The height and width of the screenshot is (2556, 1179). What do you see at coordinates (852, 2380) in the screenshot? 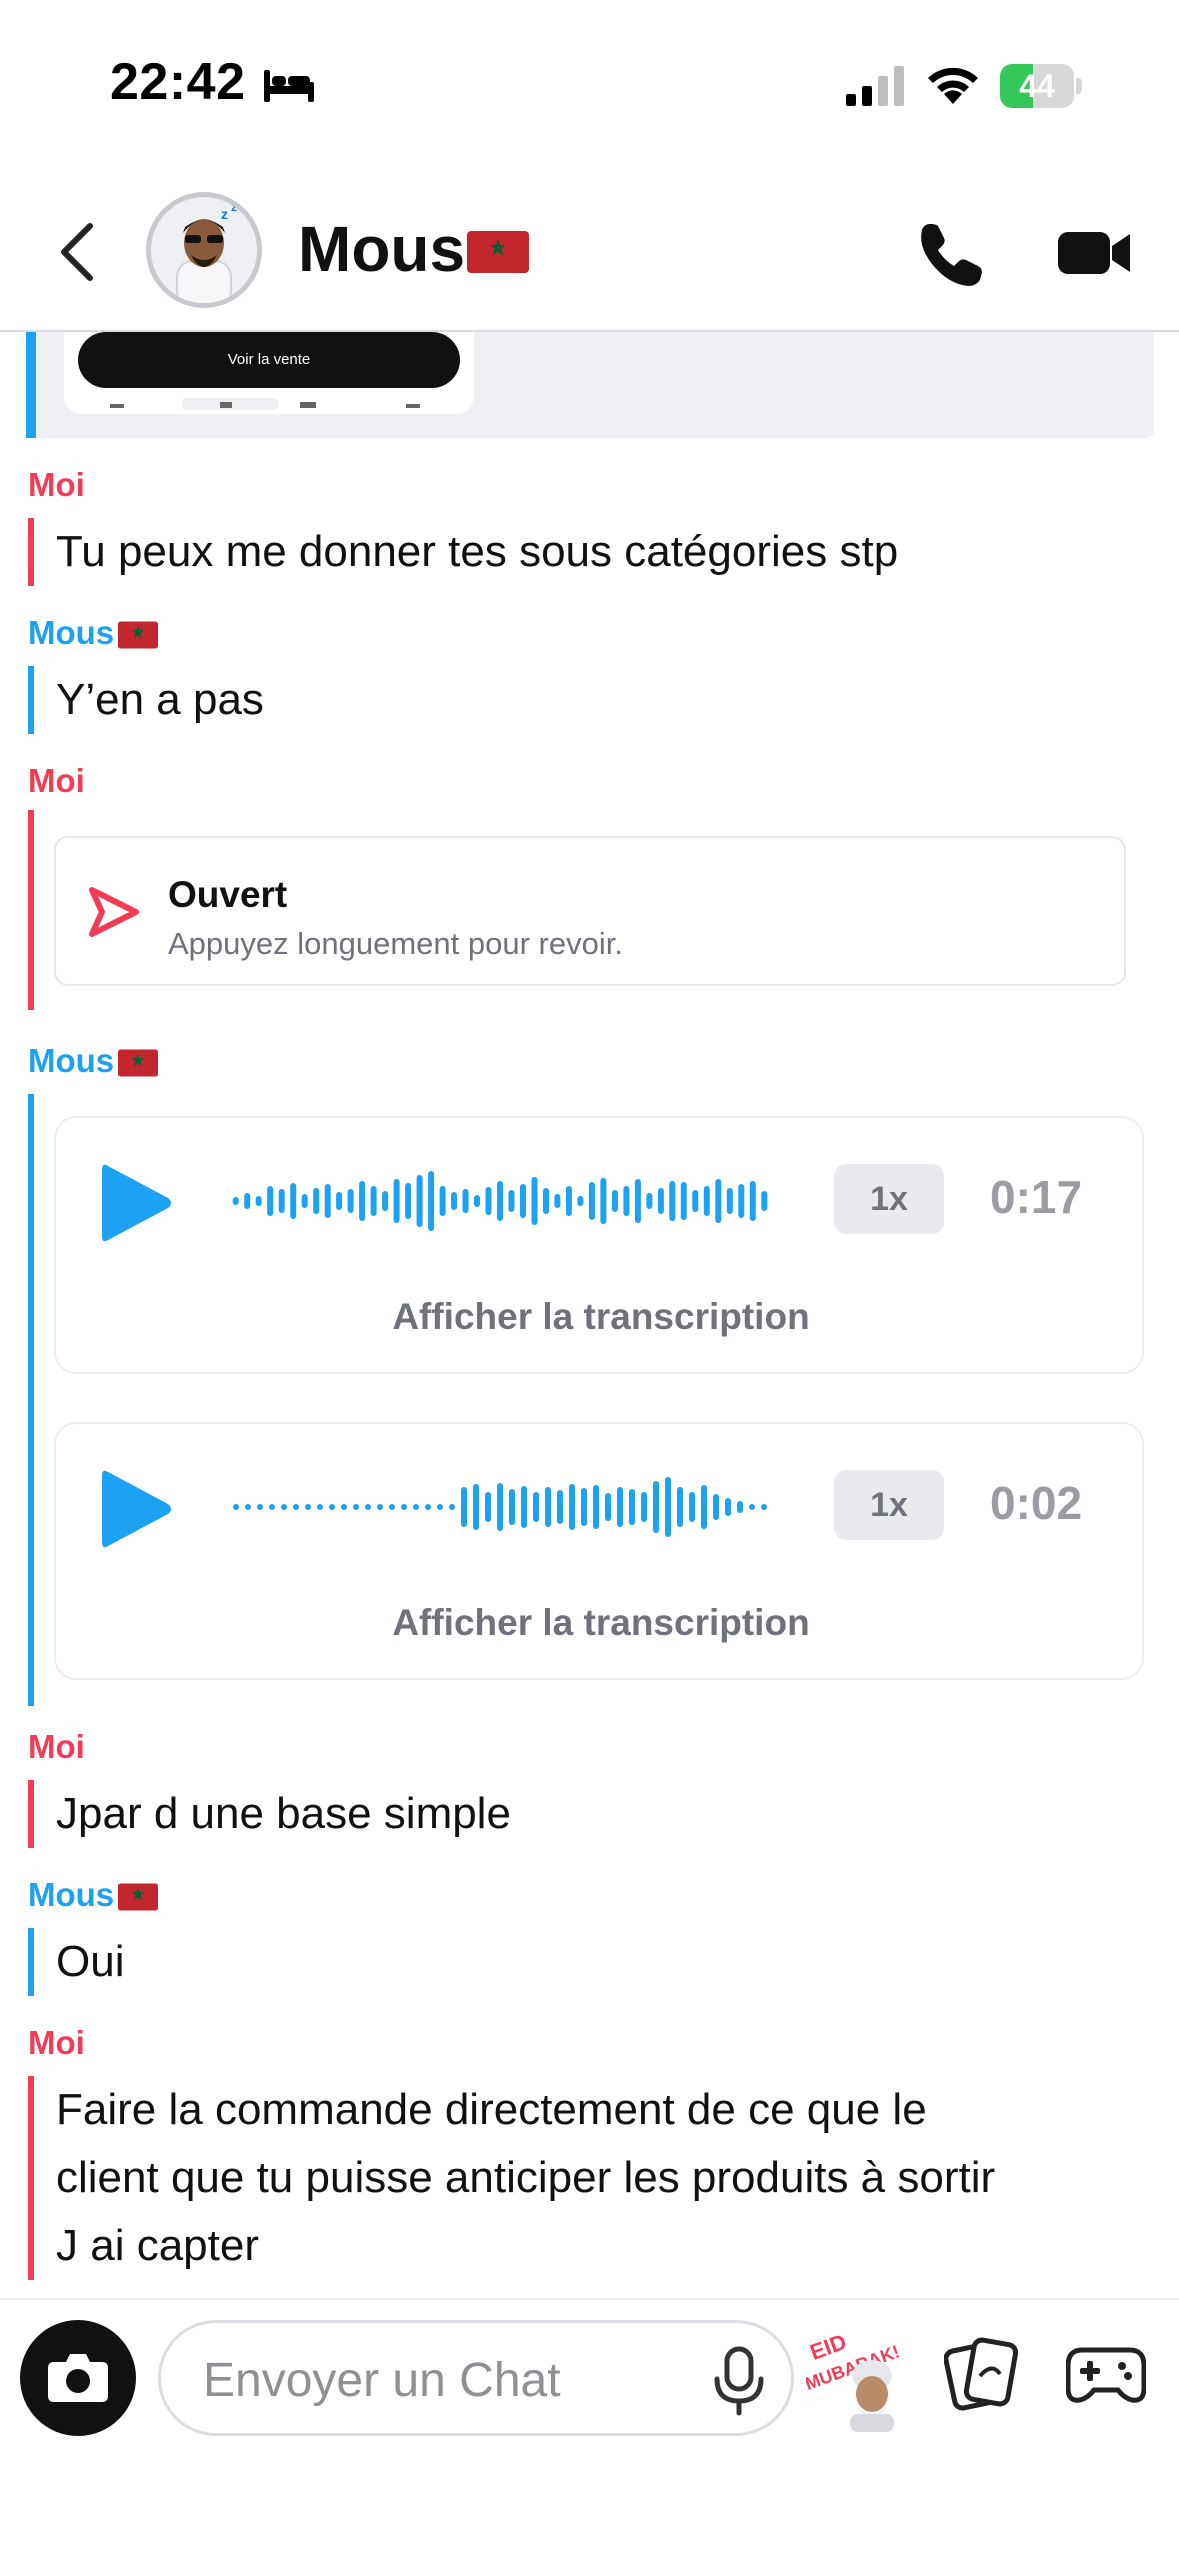
I see `eid-mubarak-sticker-icon: EID MUBARAK!` at bounding box center [852, 2380].